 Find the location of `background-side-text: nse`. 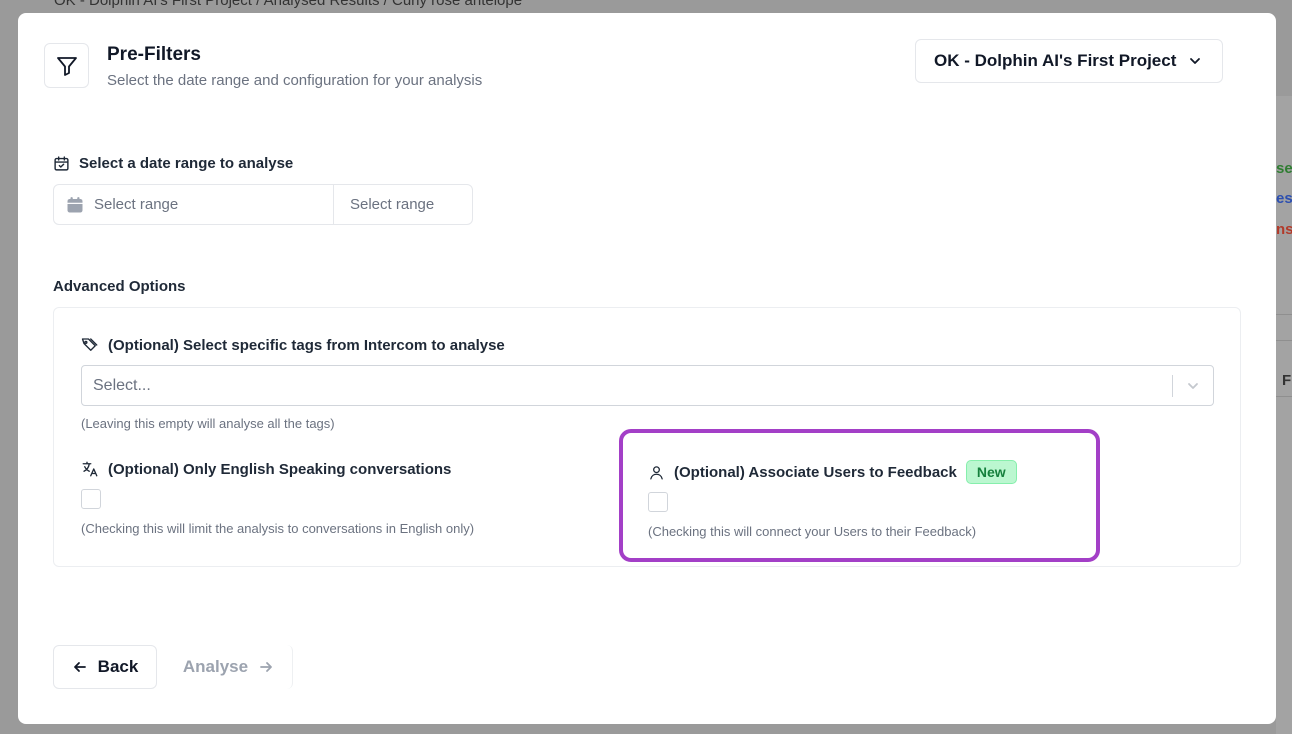

background-side-text: nse is located at coordinates (1284, 229).